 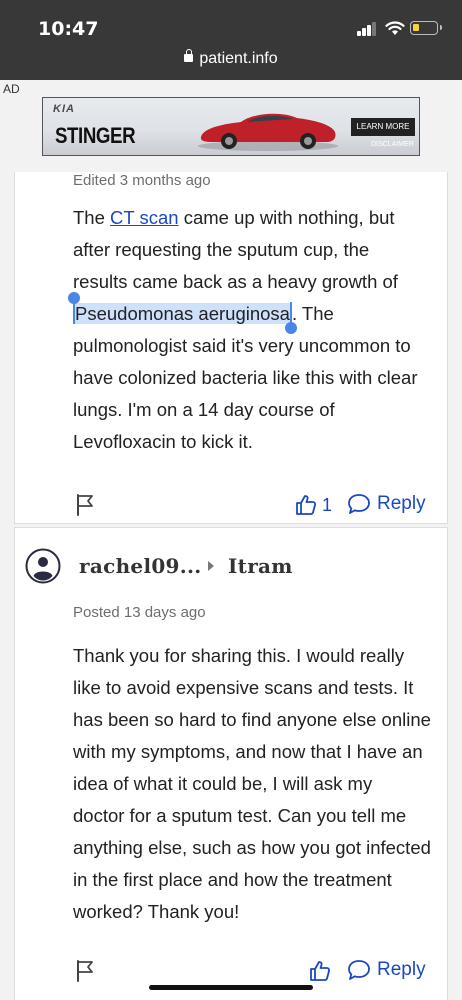 What do you see at coordinates (144, 217) in the screenshot?
I see `ct-scan-link: CT scan` at bounding box center [144, 217].